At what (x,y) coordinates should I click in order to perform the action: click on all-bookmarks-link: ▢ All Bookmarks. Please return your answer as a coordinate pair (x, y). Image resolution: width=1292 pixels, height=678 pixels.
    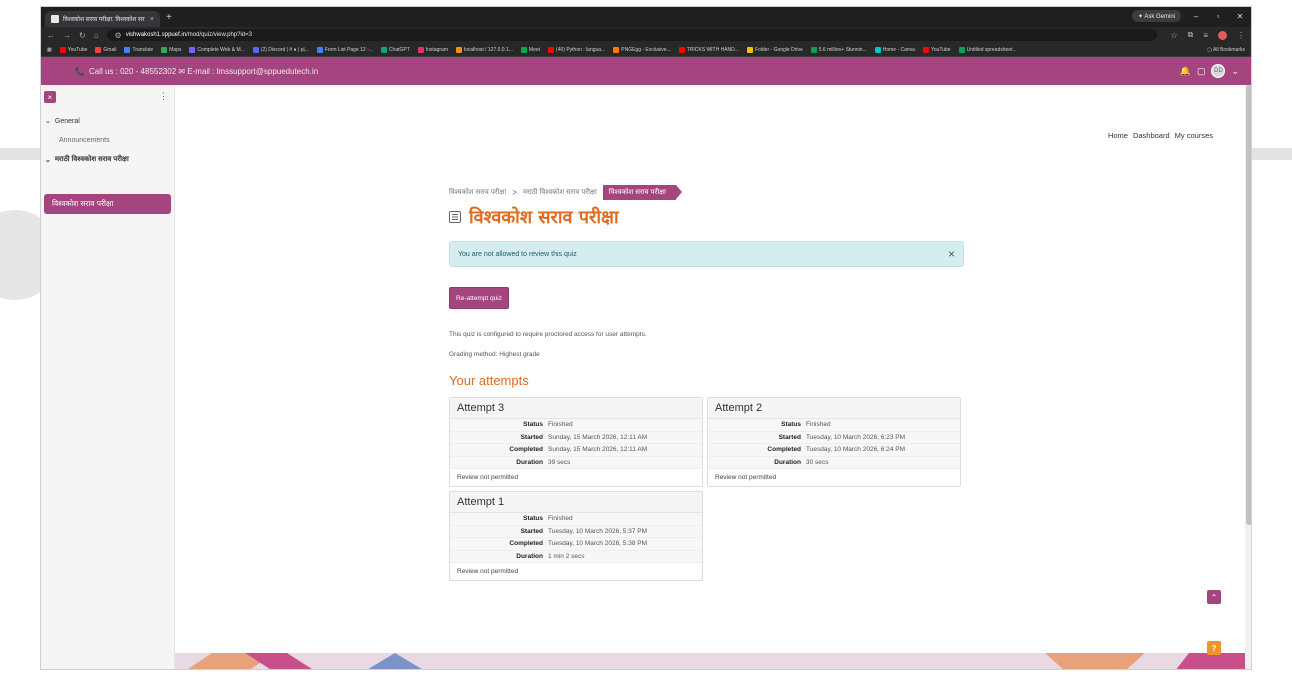
    Looking at the image, I should click on (1226, 50).